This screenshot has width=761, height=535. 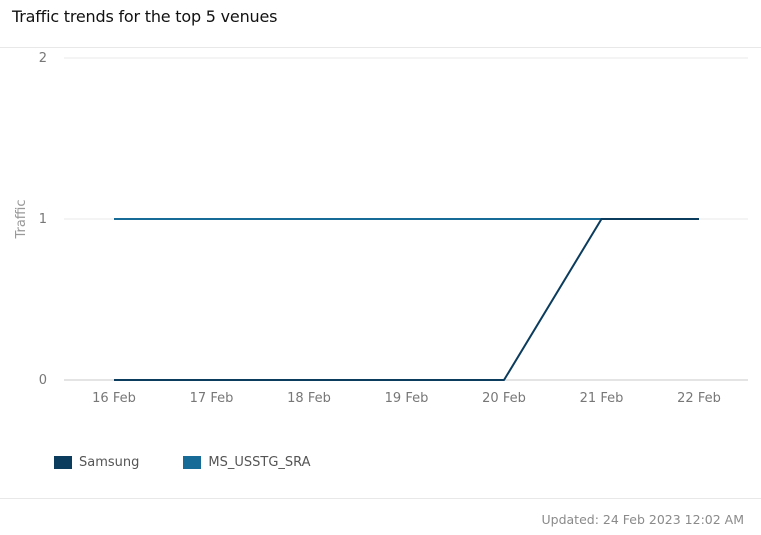 I want to click on y-tick-label: 2, so click(x=43, y=58).